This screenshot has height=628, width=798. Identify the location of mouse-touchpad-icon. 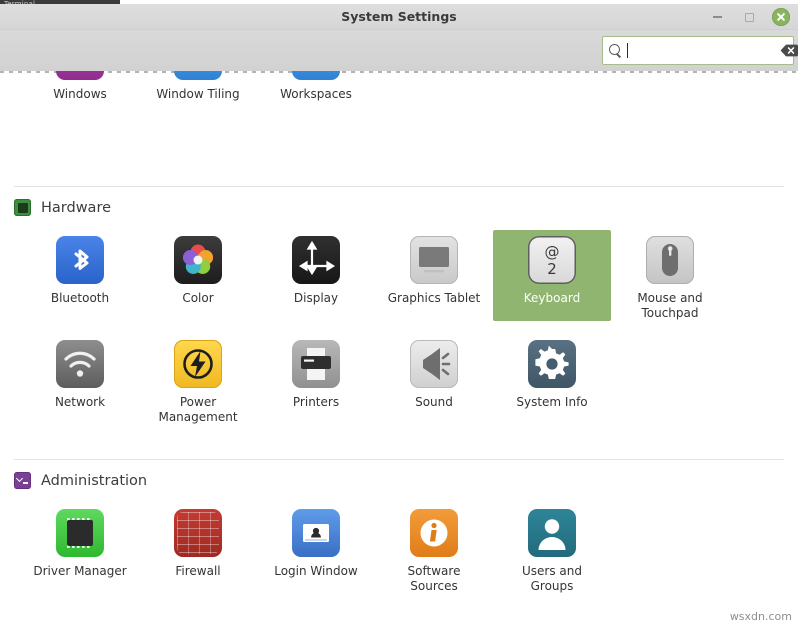
(670, 260).